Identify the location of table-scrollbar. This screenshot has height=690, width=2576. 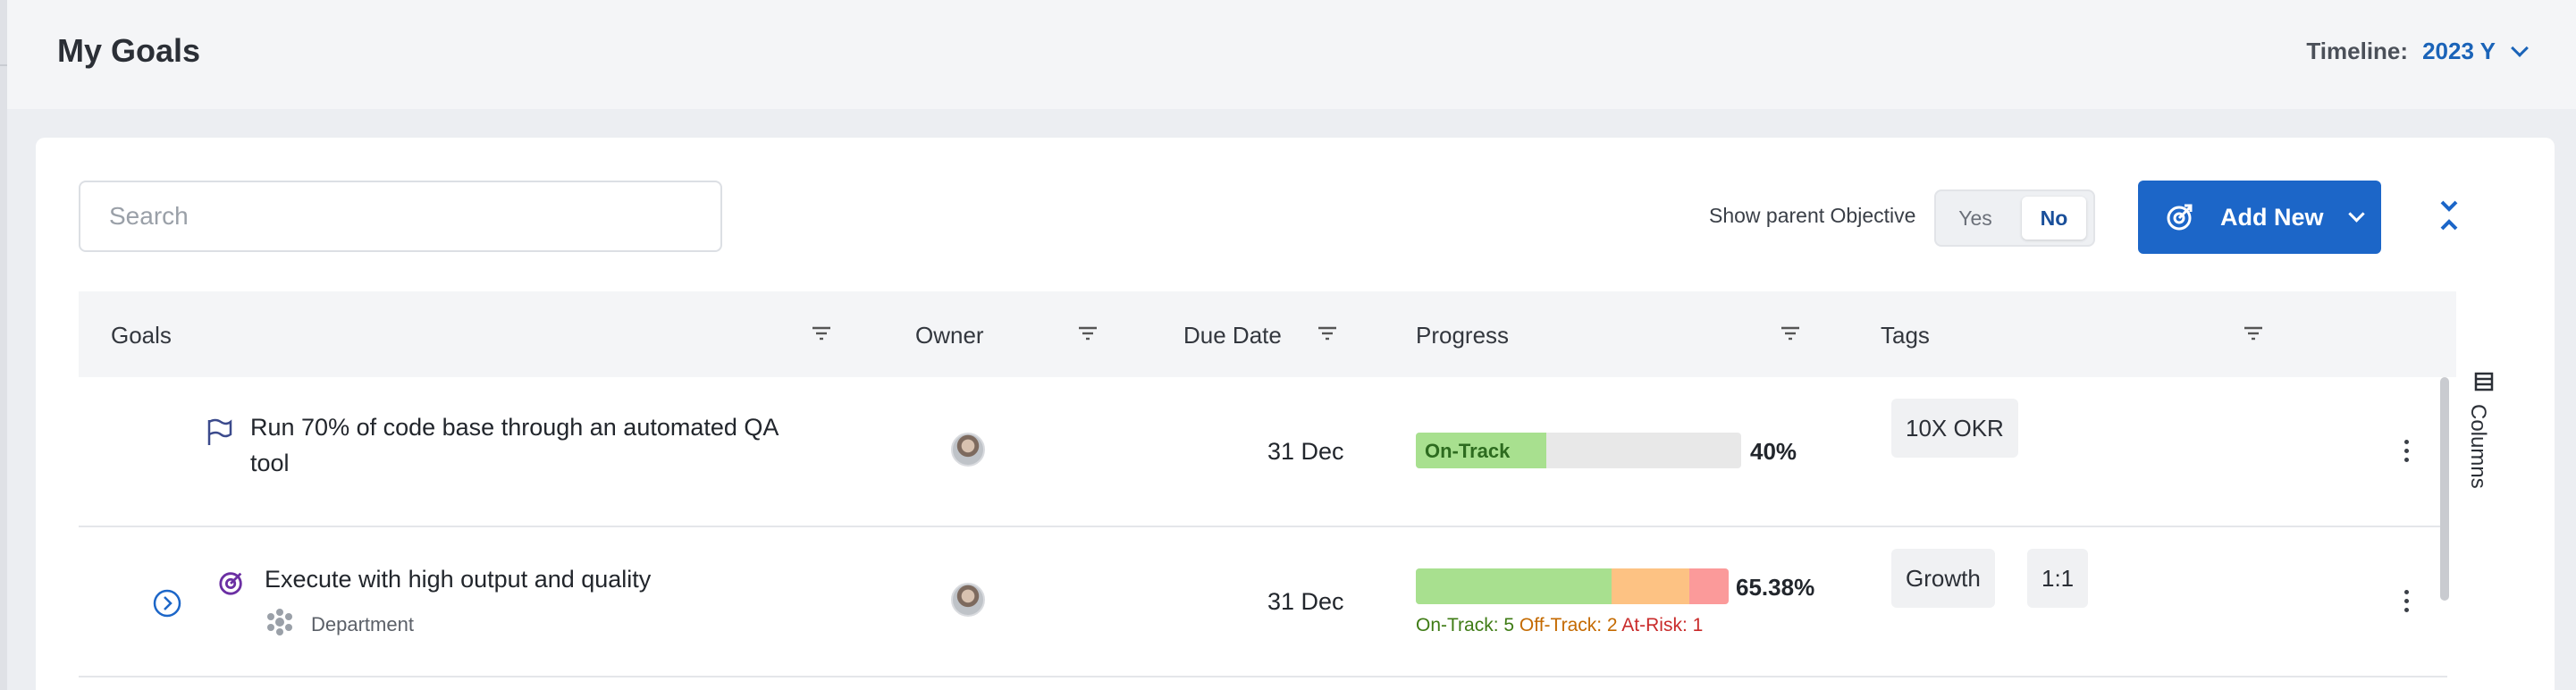
(2445, 489).